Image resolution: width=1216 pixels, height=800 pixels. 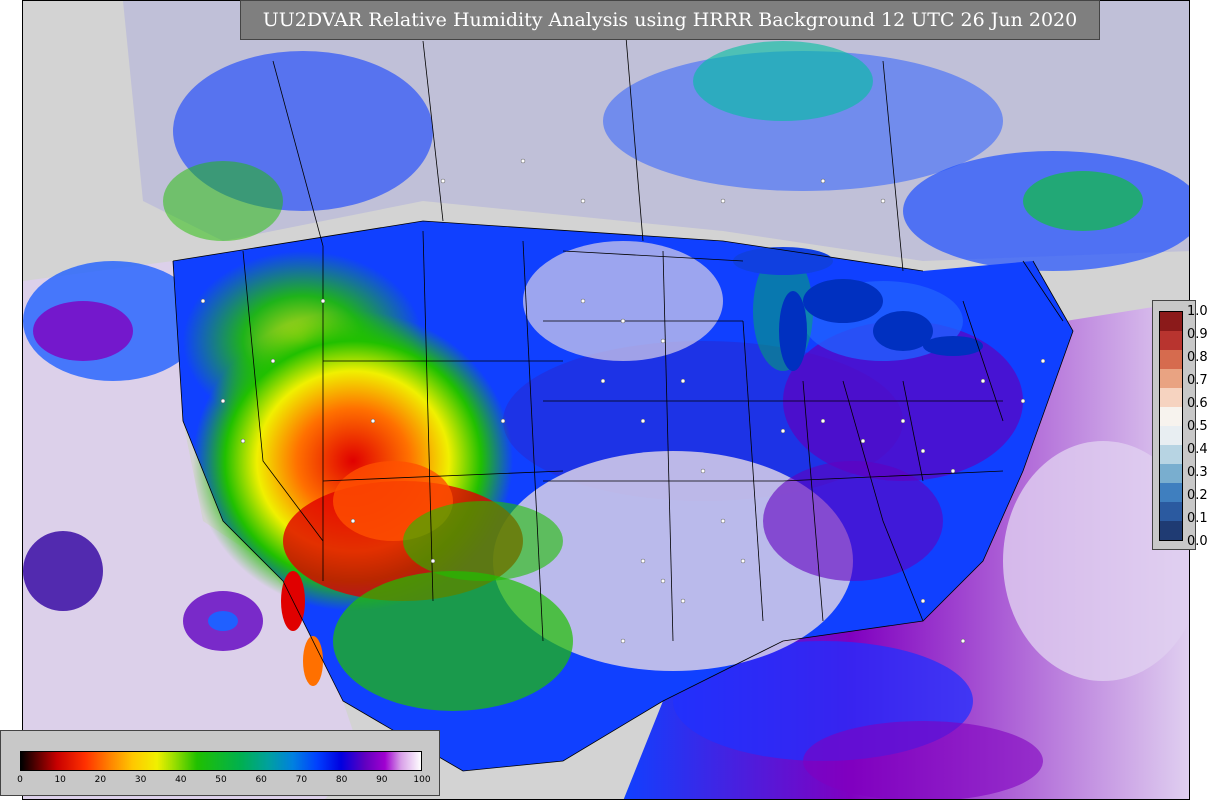 I want to click on rh-colorbar-tick: 80, so click(x=341, y=780).